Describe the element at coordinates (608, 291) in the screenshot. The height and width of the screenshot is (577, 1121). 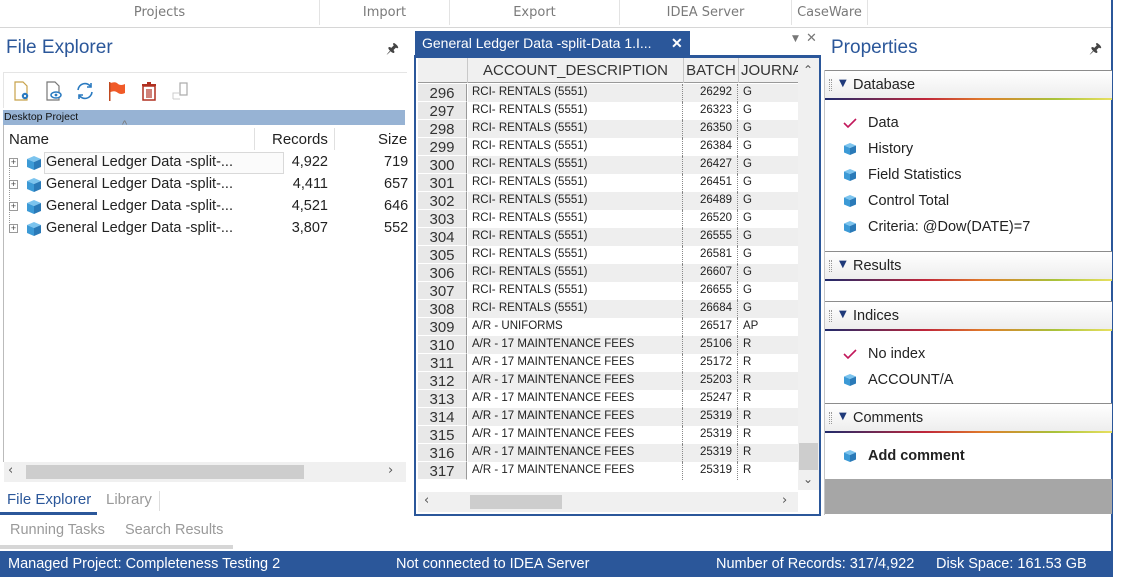
I see `table-row: 307 RCI- RENTALS (5551) 26655 G` at that location.